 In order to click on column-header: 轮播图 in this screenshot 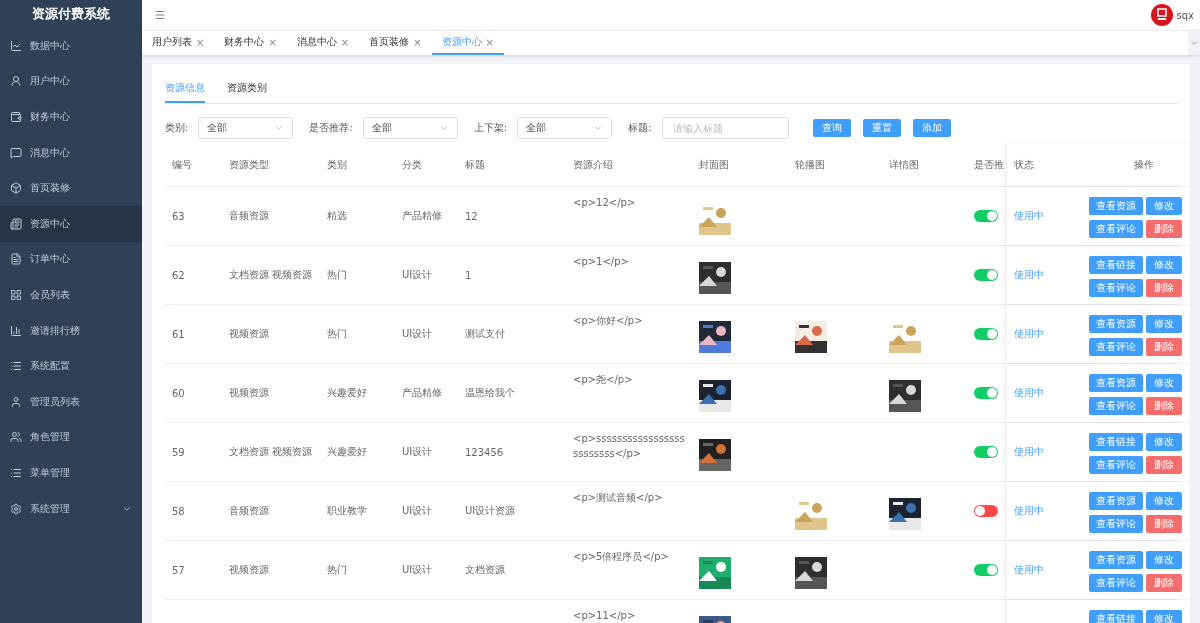, I will do `click(810, 165)`.